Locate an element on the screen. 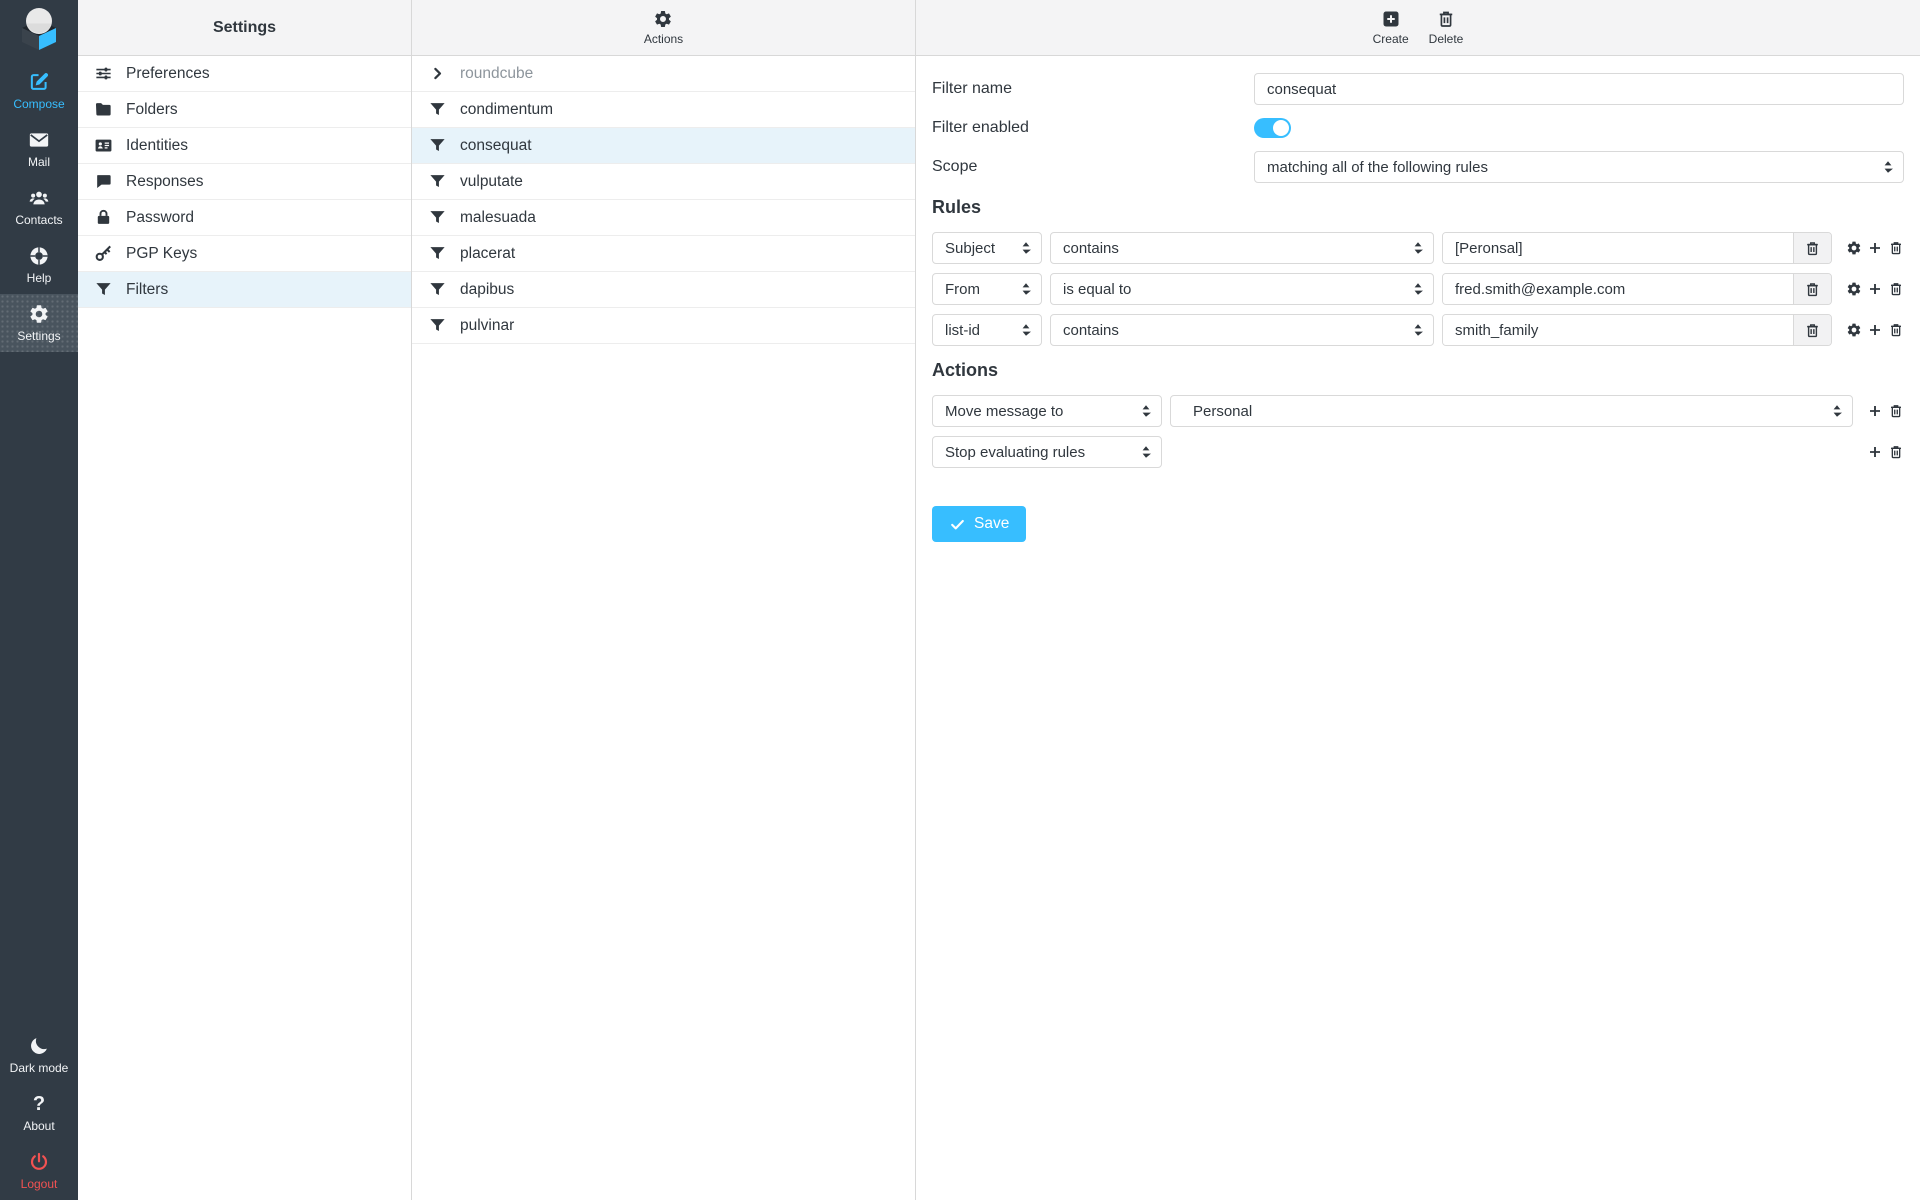 This screenshot has height=1200, width=1920. sidebar-item-dark-mode: Dark mode is located at coordinates (39, 1055).